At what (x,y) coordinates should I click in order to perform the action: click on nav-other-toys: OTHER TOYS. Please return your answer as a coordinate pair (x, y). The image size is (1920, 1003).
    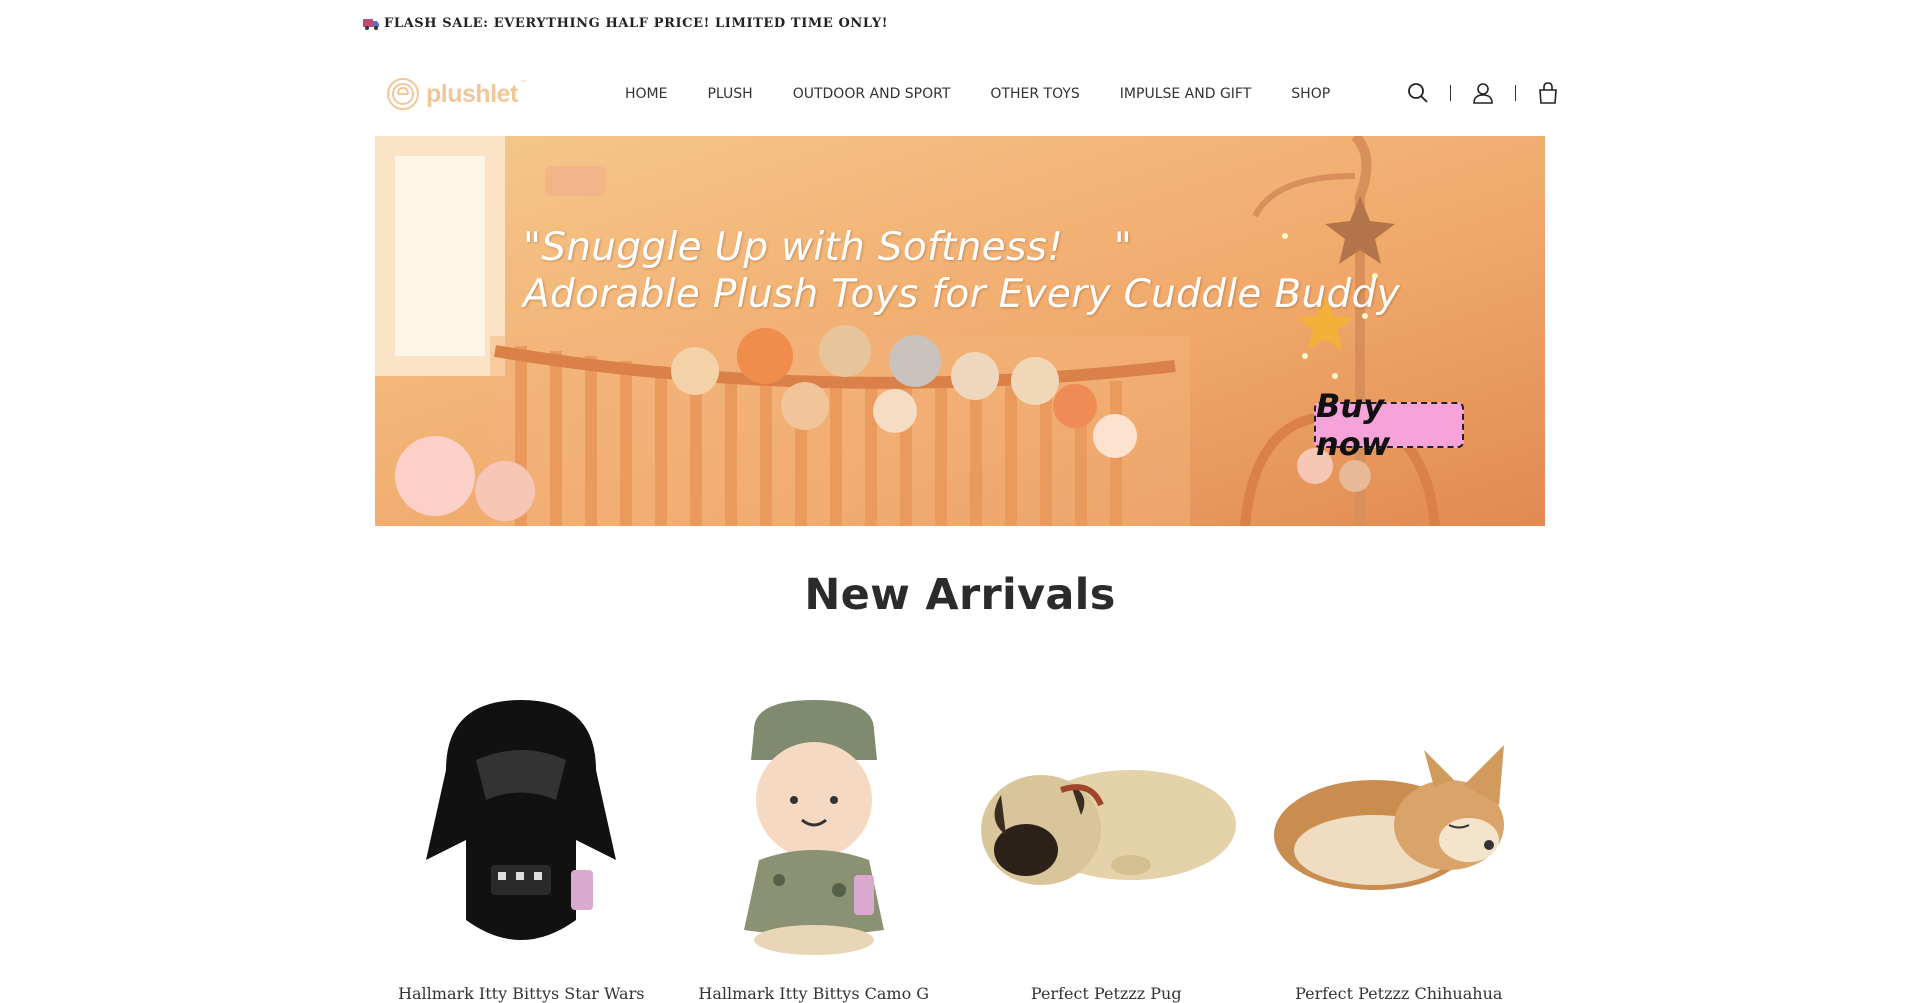
    Looking at the image, I should click on (1034, 94).